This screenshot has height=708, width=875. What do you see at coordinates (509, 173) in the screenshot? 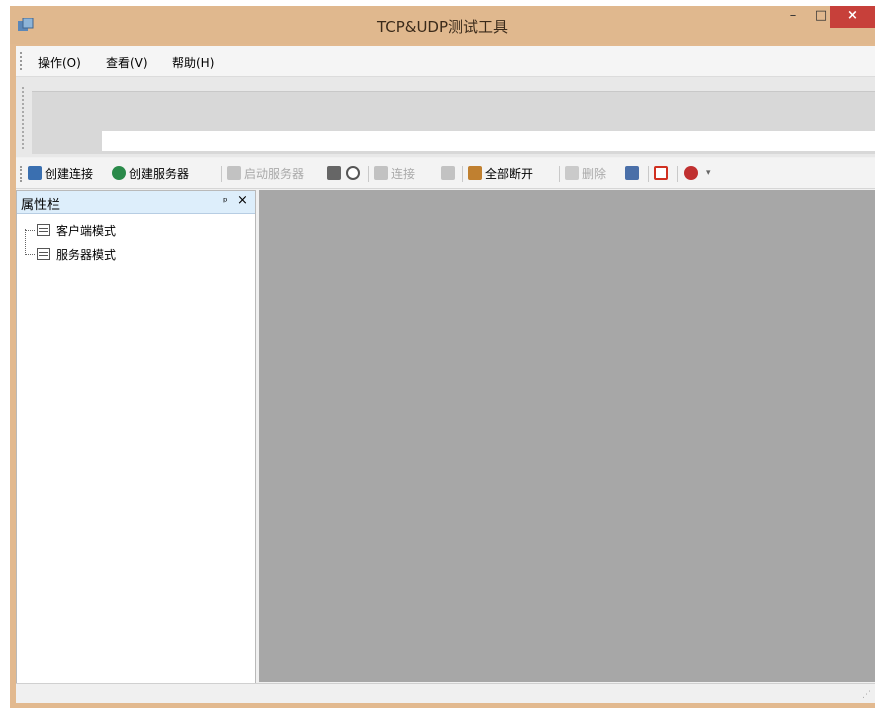
I see `disconnect-all-label: 全部断开` at bounding box center [509, 173].